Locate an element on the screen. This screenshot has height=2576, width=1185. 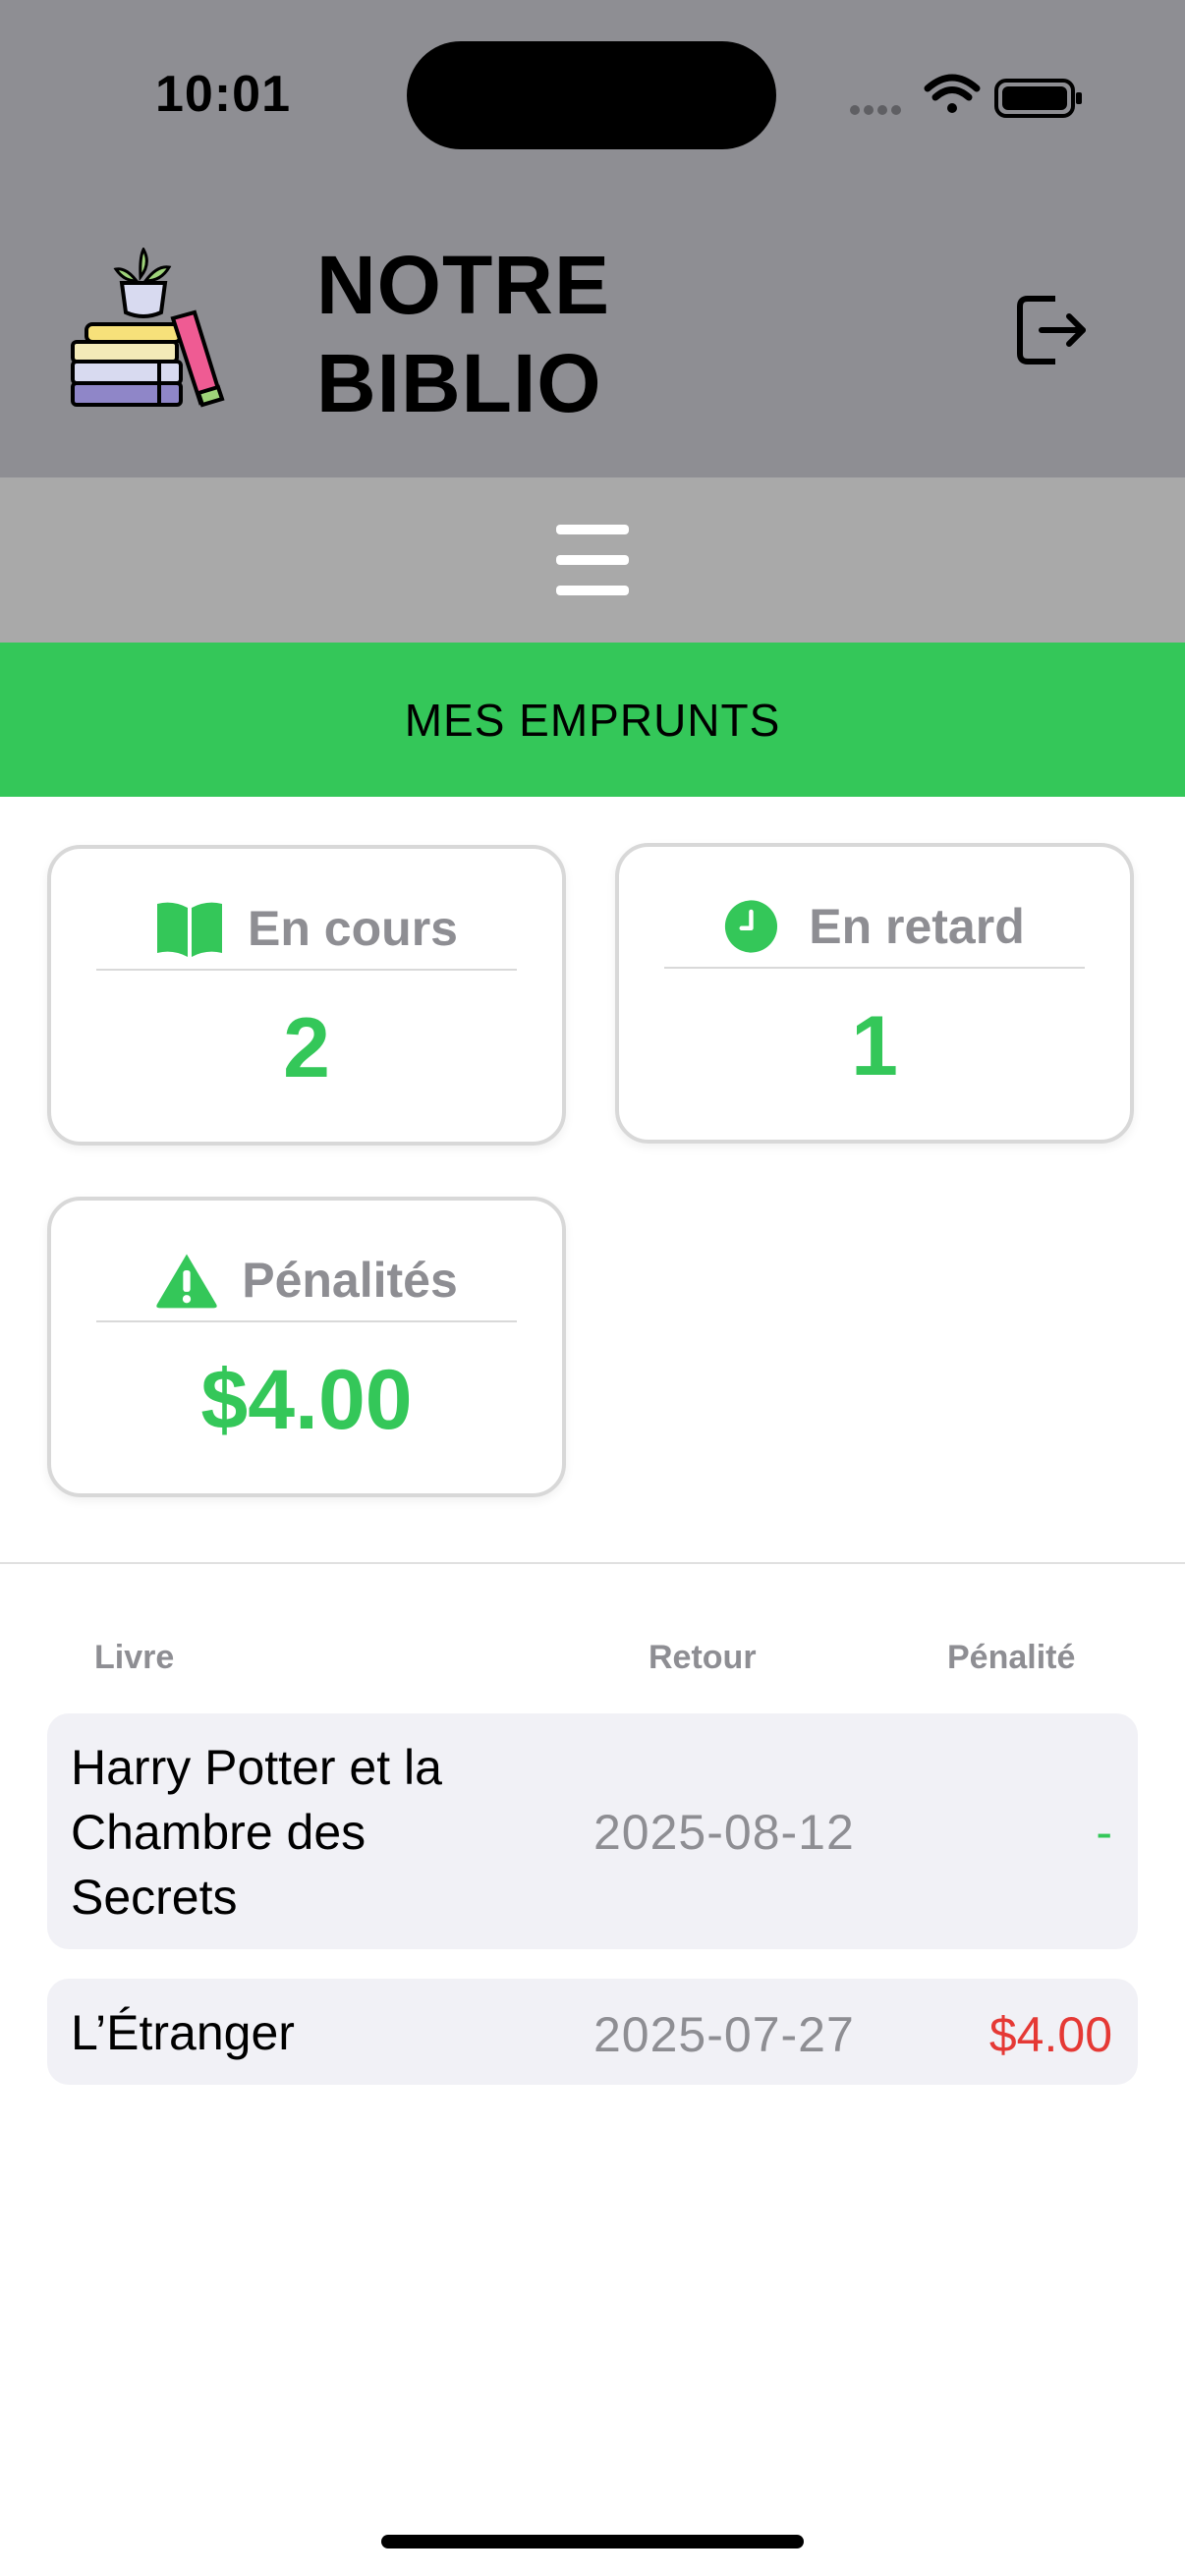
penalty-value: - is located at coordinates (1104, 1832).